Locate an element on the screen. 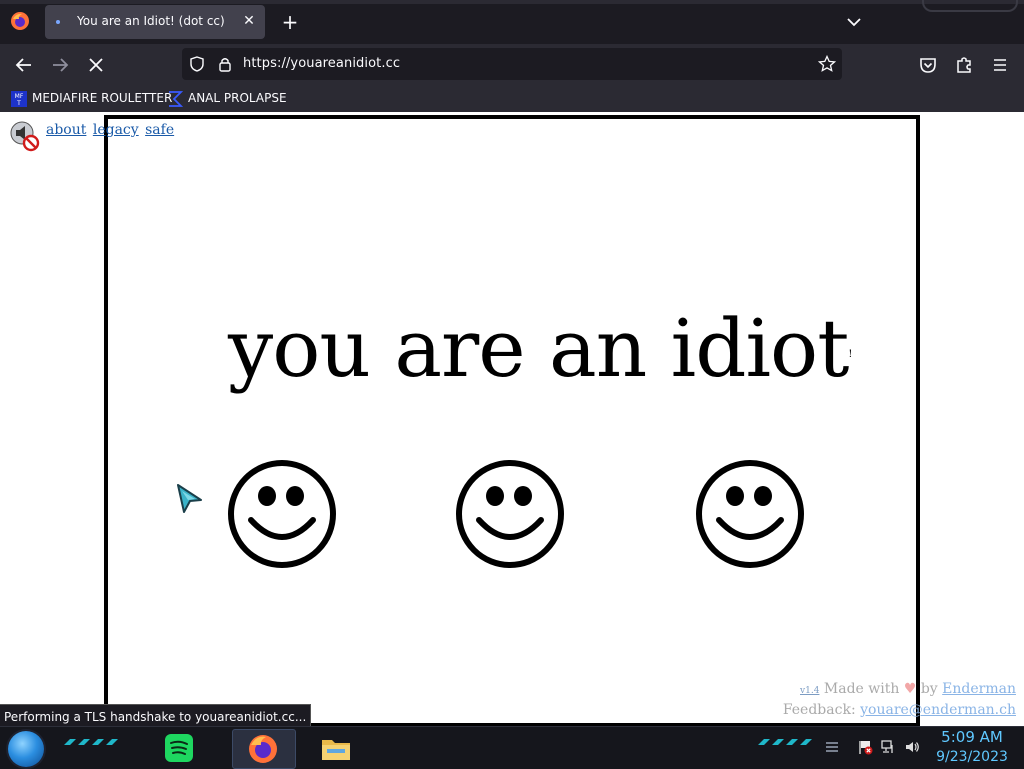 The height and width of the screenshot is (769, 1024). start-button is located at coordinates (26, 749).